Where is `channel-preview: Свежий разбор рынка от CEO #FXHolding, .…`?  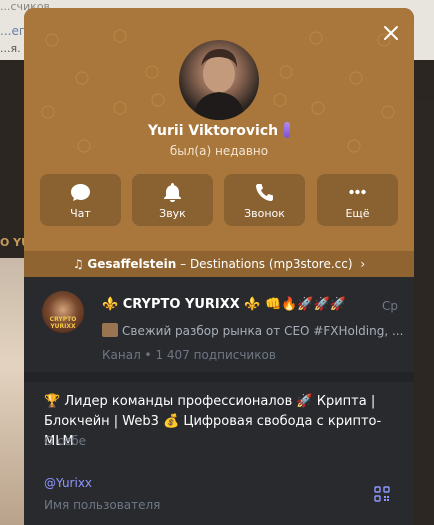 channel-preview: Свежий разбор рынка от CEO #FXHolding, .… is located at coordinates (252, 330).